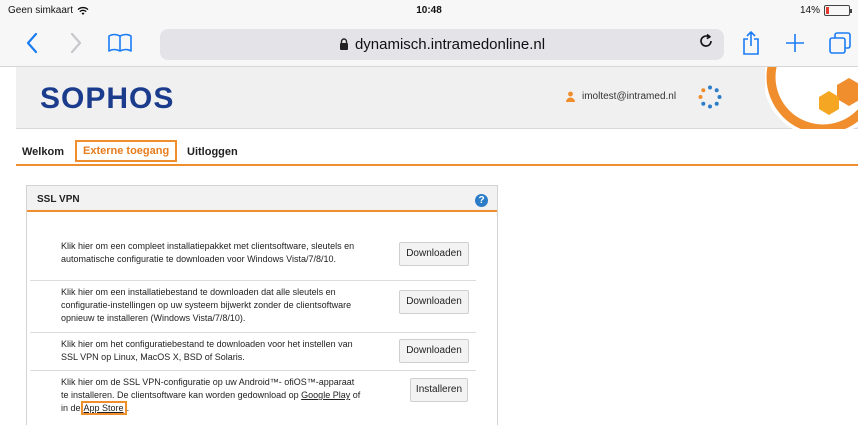 The width and height of the screenshot is (858, 425). What do you see at coordinates (437, 153) in the screenshot?
I see `main-nav: Welkom Externe toegang Uitloggen` at bounding box center [437, 153].